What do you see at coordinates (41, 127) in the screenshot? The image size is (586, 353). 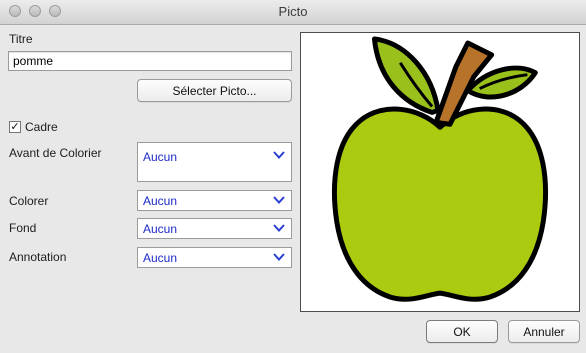 I see `cadre-label: Cadre` at bounding box center [41, 127].